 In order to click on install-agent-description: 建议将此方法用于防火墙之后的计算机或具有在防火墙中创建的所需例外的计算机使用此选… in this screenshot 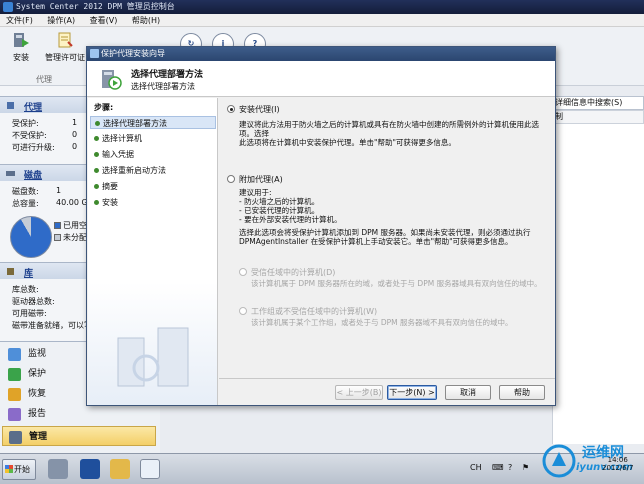, I will do `click(389, 133)`.